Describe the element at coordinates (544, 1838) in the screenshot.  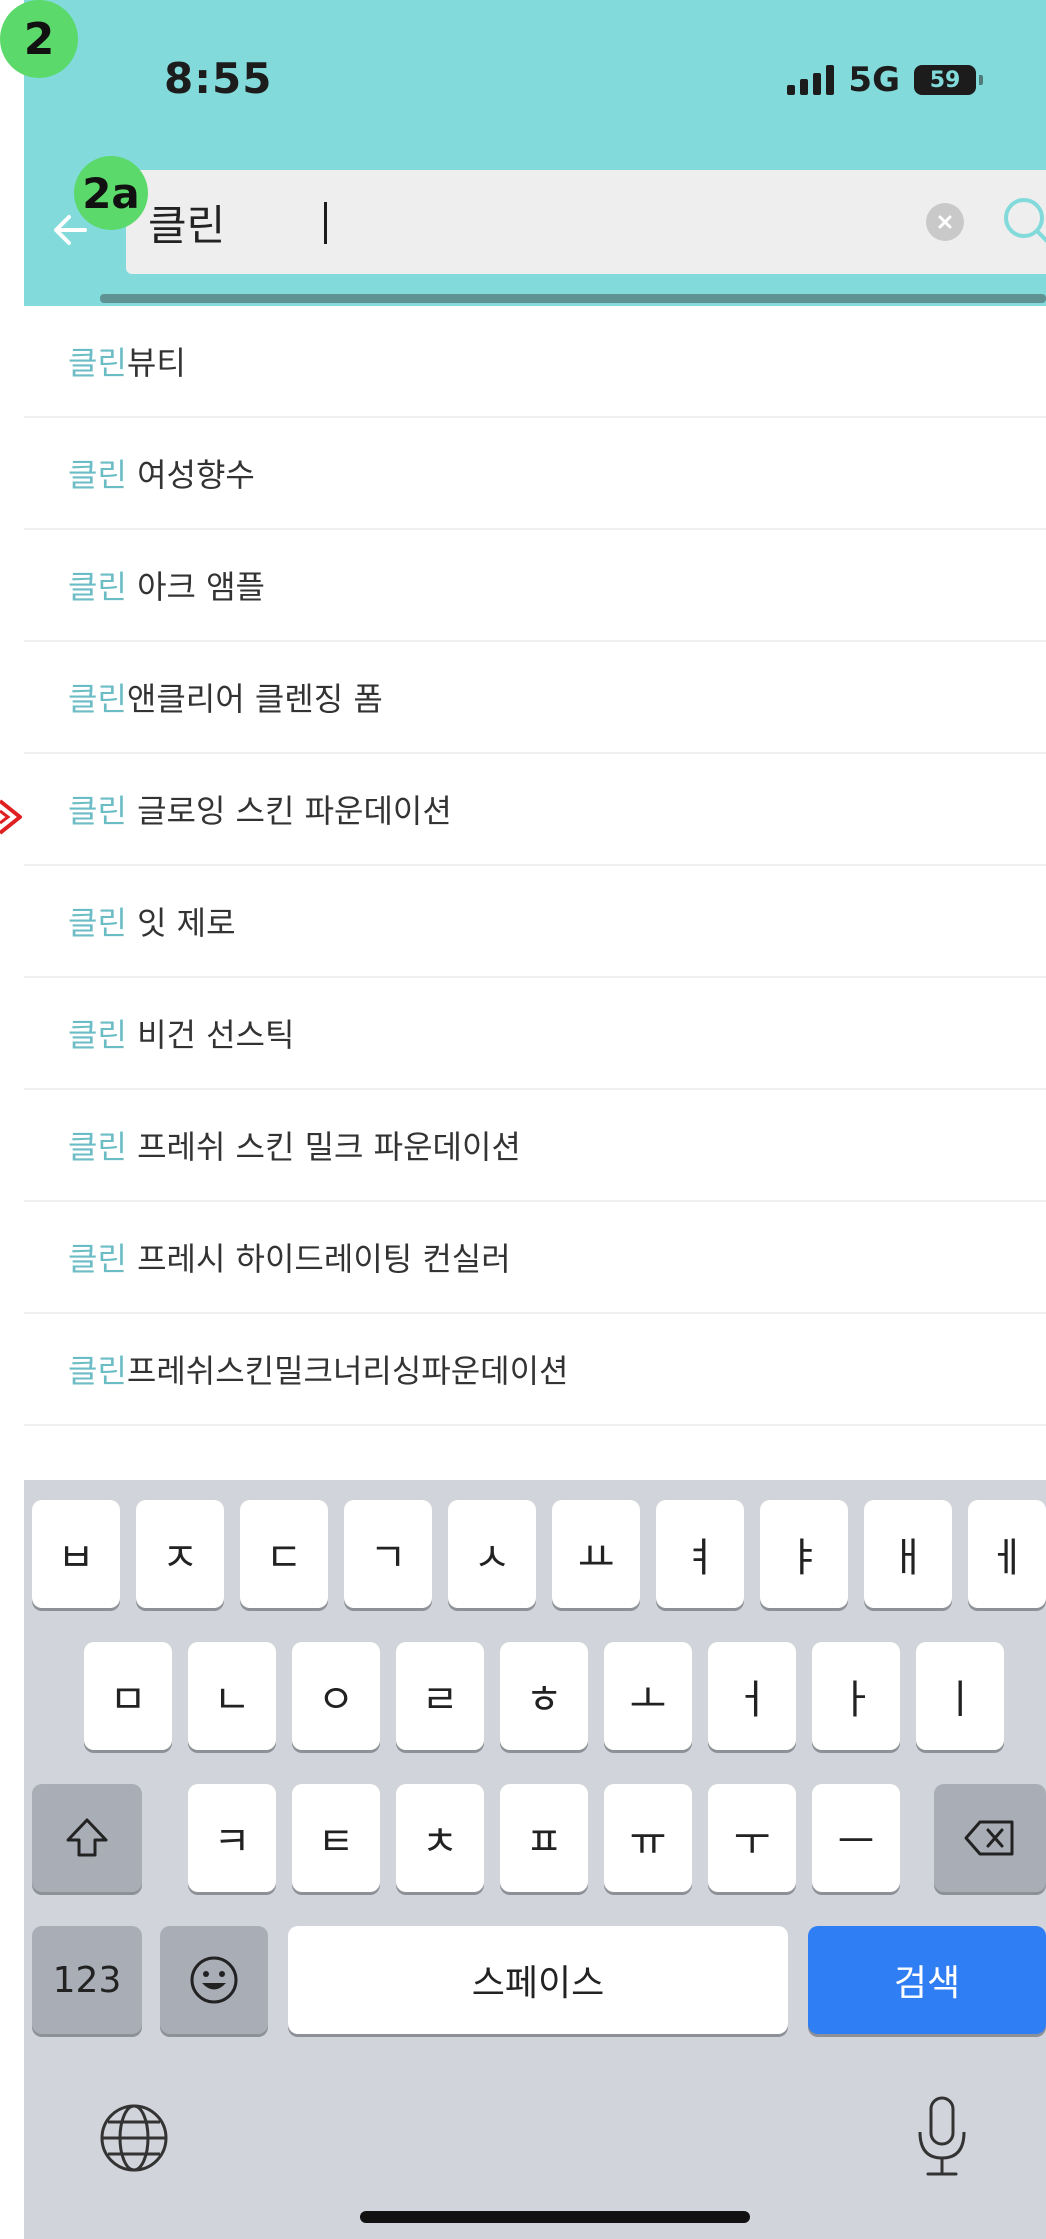
I see `key-row3: ㅍ` at that location.